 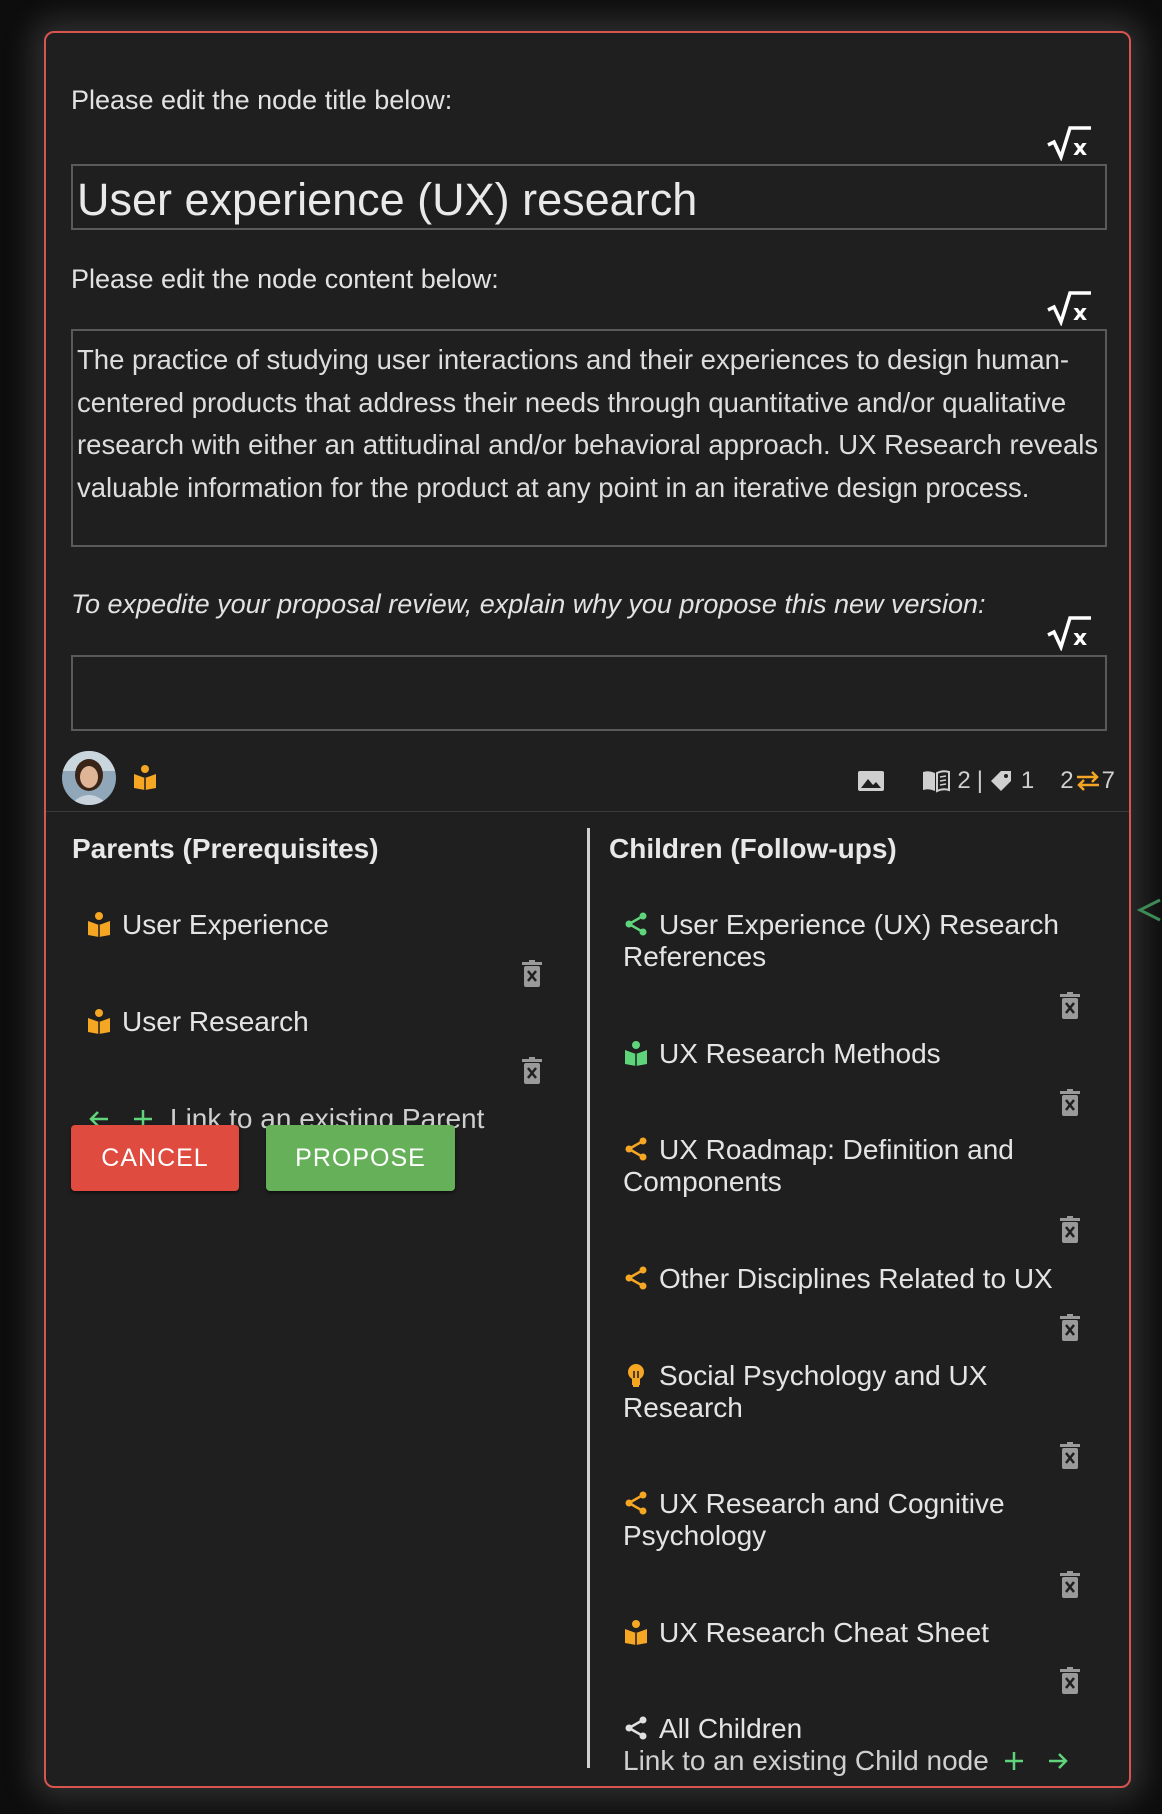 I want to click on child-item-label: UX Research Cheat Sheet, so click(x=824, y=1632).